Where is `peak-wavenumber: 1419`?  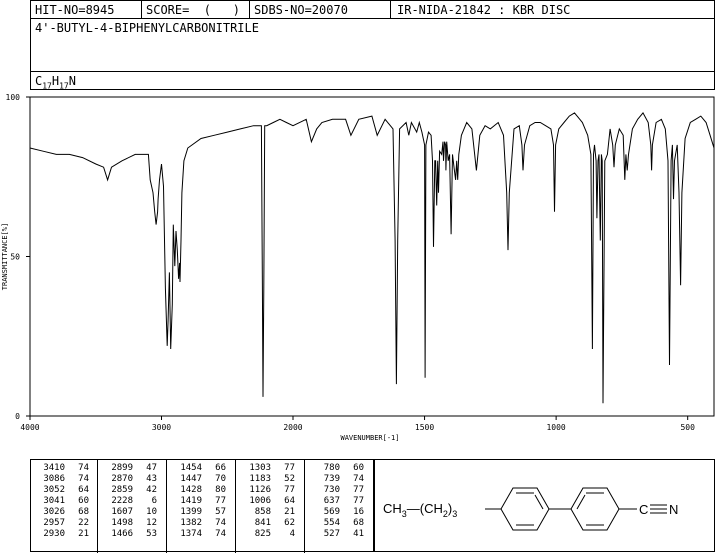 peak-wavenumber: 1419 is located at coordinates (191, 501).